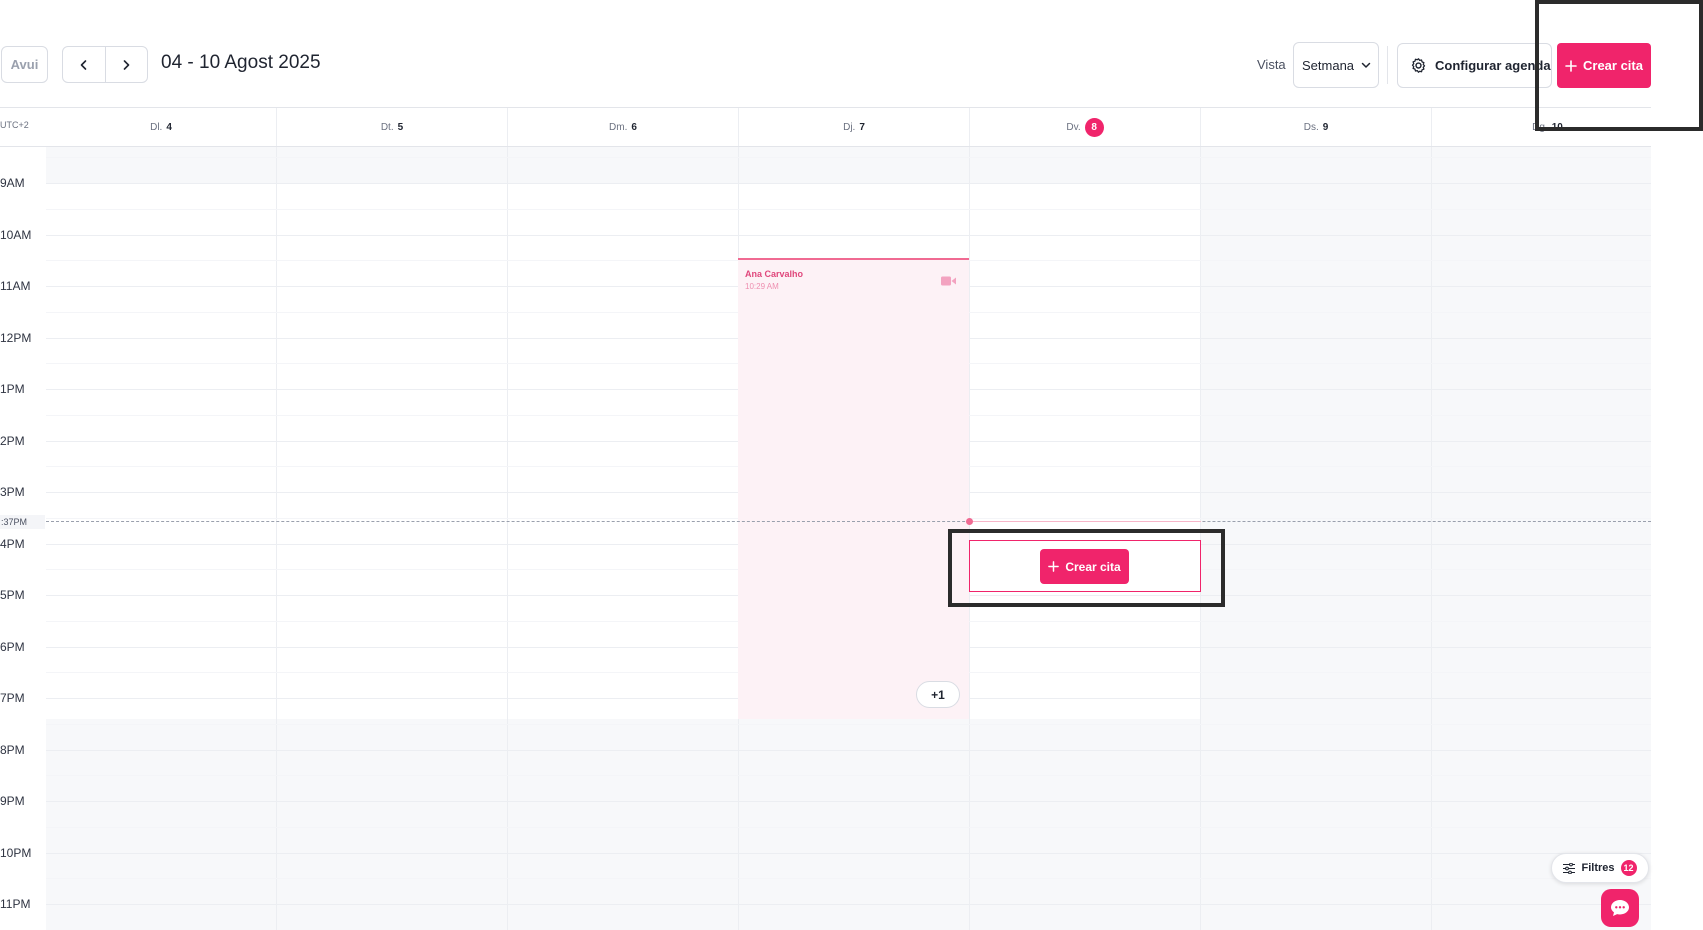 This screenshot has height=930, width=1703. What do you see at coordinates (156, 127) in the screenshot?
I see `day-abbr: Dl.` at bounding box center [156, 127].